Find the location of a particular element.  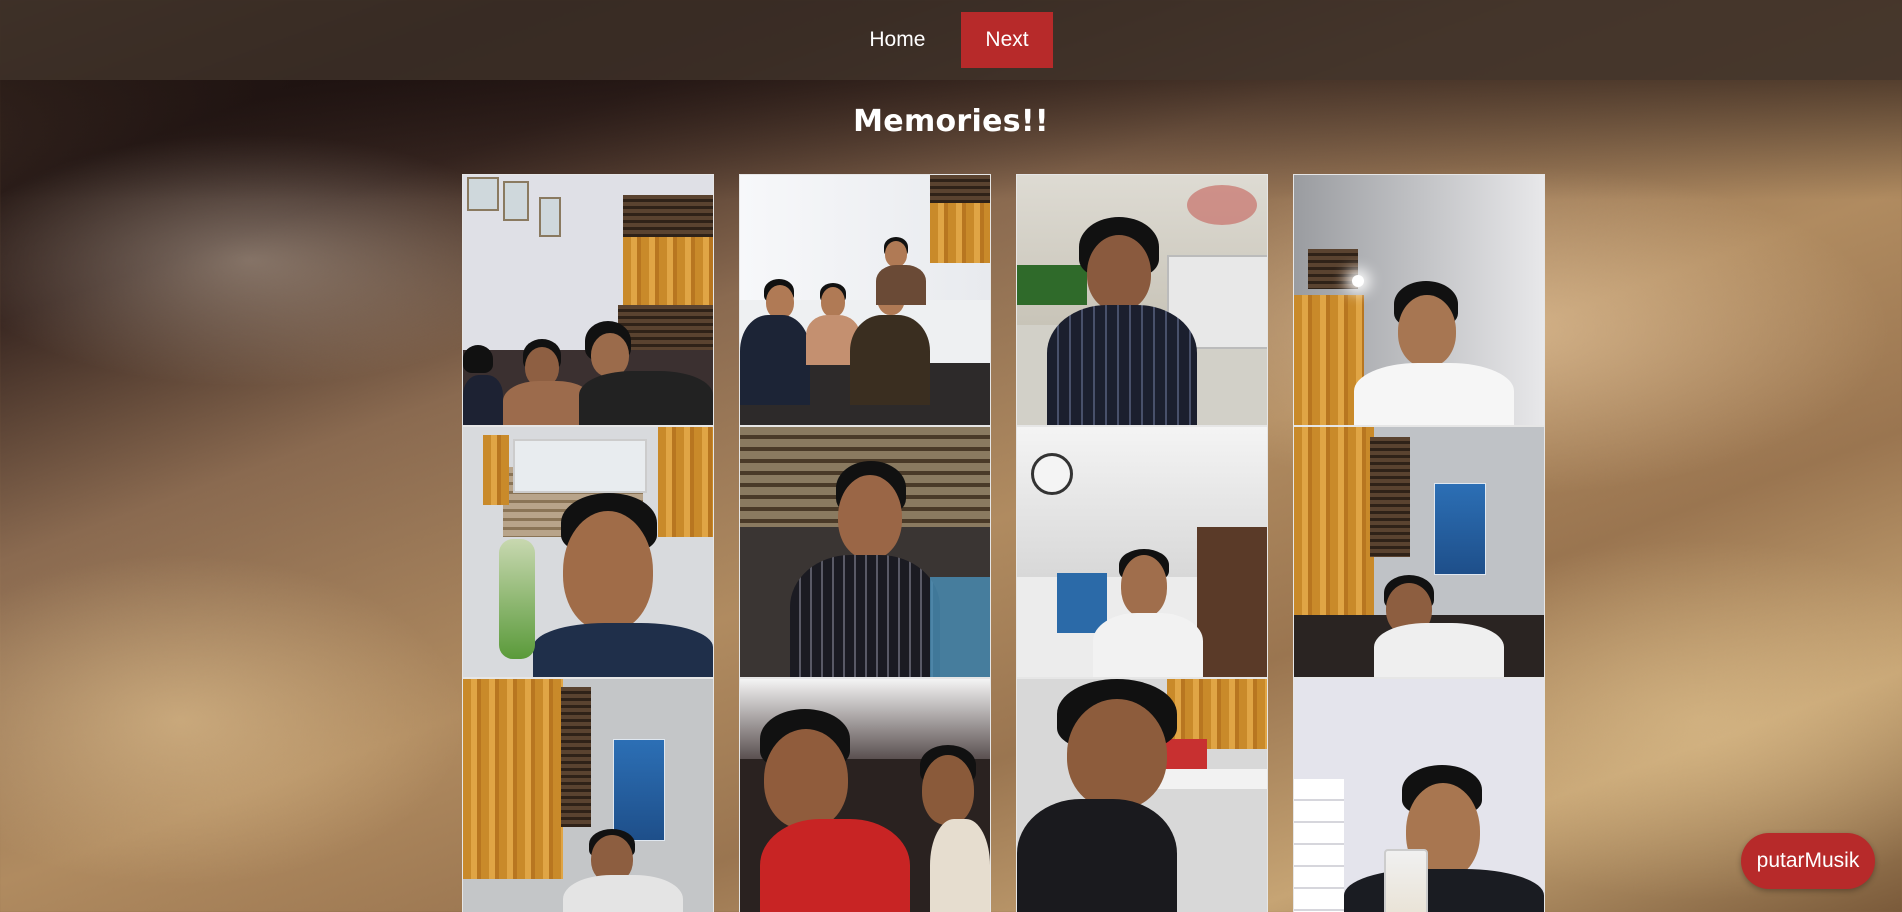

top-navbar: Home Next is located at coordinates (951, 40).